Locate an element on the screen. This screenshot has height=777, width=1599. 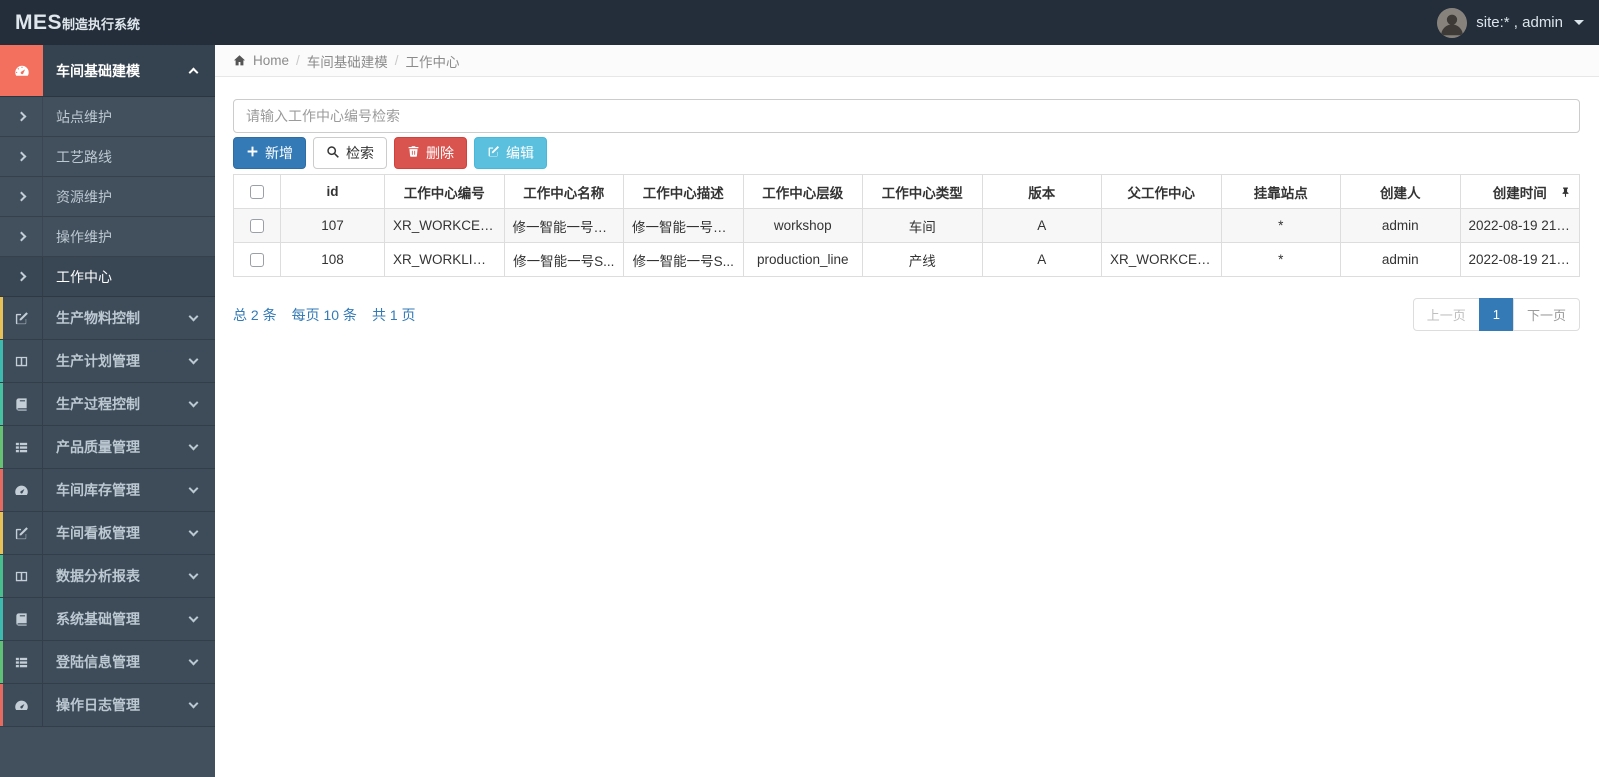
select-all-cell is located at coordinates (257, 191).